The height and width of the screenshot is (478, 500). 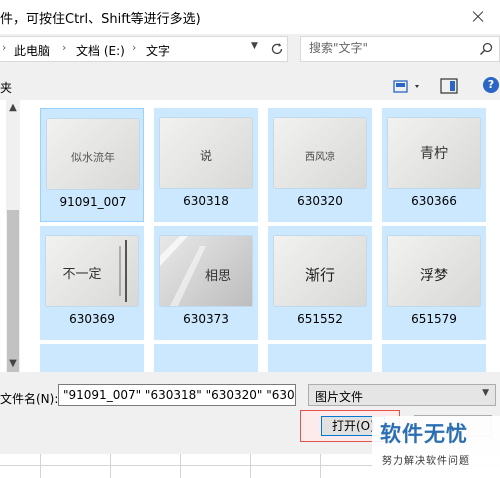 I want to click on file-item: 不一定 630369, so click(x=92, y=283).